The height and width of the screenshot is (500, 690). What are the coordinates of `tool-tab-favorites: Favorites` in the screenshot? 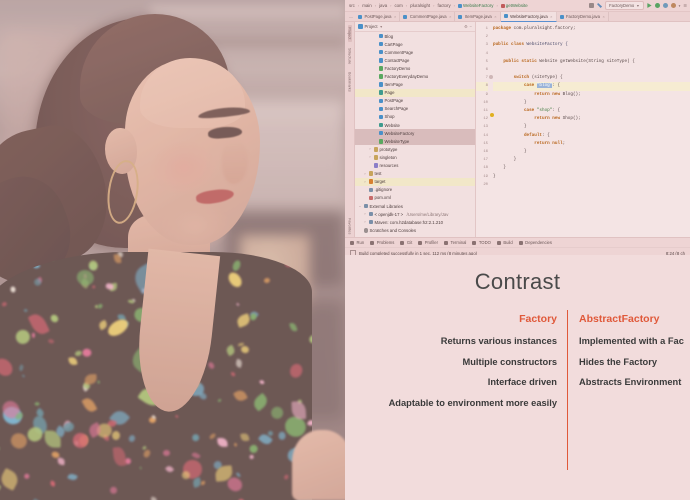 It's located at (350, 226).